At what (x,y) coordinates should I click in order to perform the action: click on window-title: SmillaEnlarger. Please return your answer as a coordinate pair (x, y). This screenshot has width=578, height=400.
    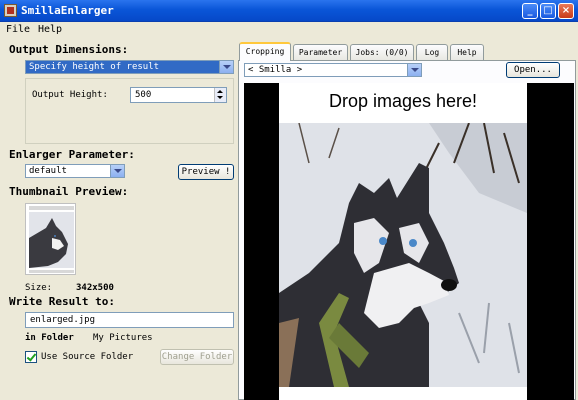
    Looking at the image, I should click on (67, 10).